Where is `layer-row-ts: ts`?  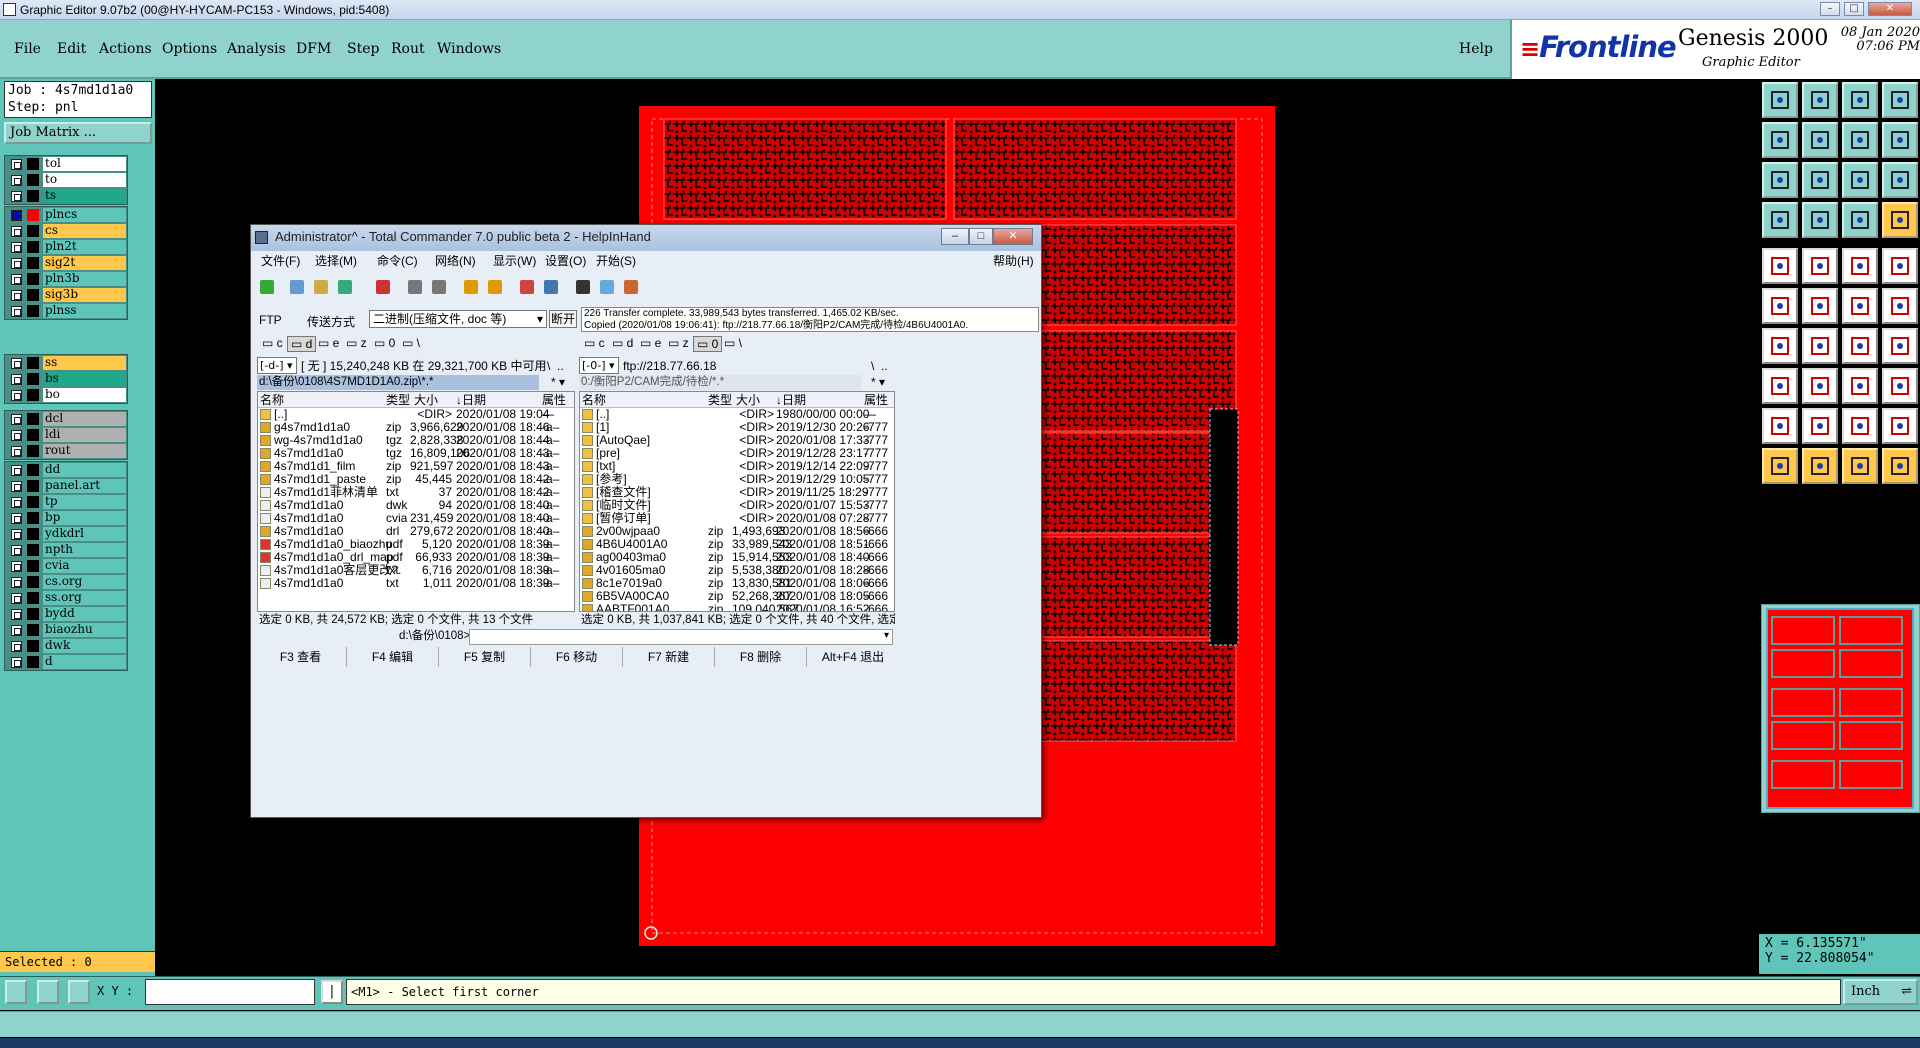 layer-row-ts: ts is located at coordinates (66, 196).